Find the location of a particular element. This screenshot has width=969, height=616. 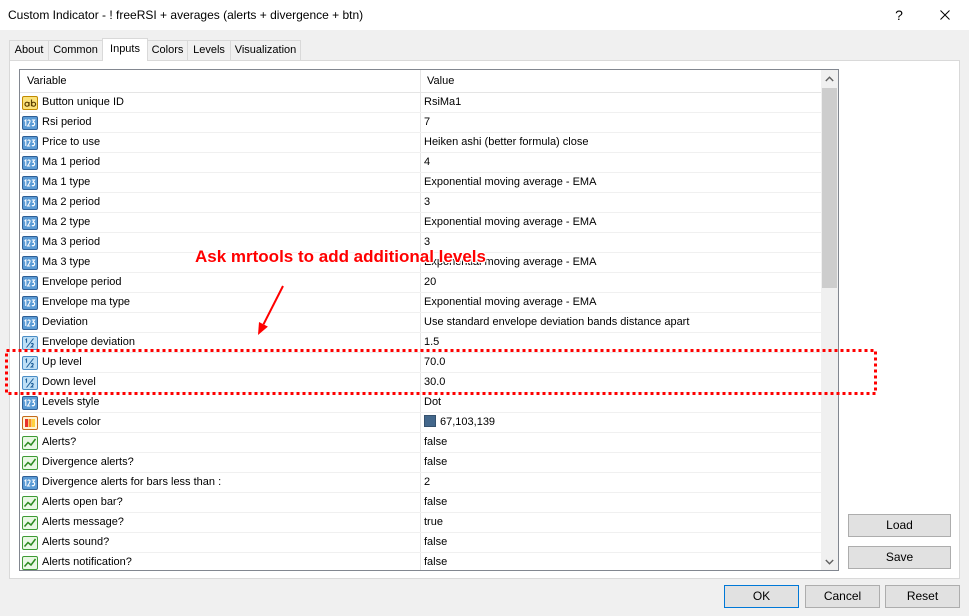

table-row: Up level 70.0 is located at coordinates (420, 363).